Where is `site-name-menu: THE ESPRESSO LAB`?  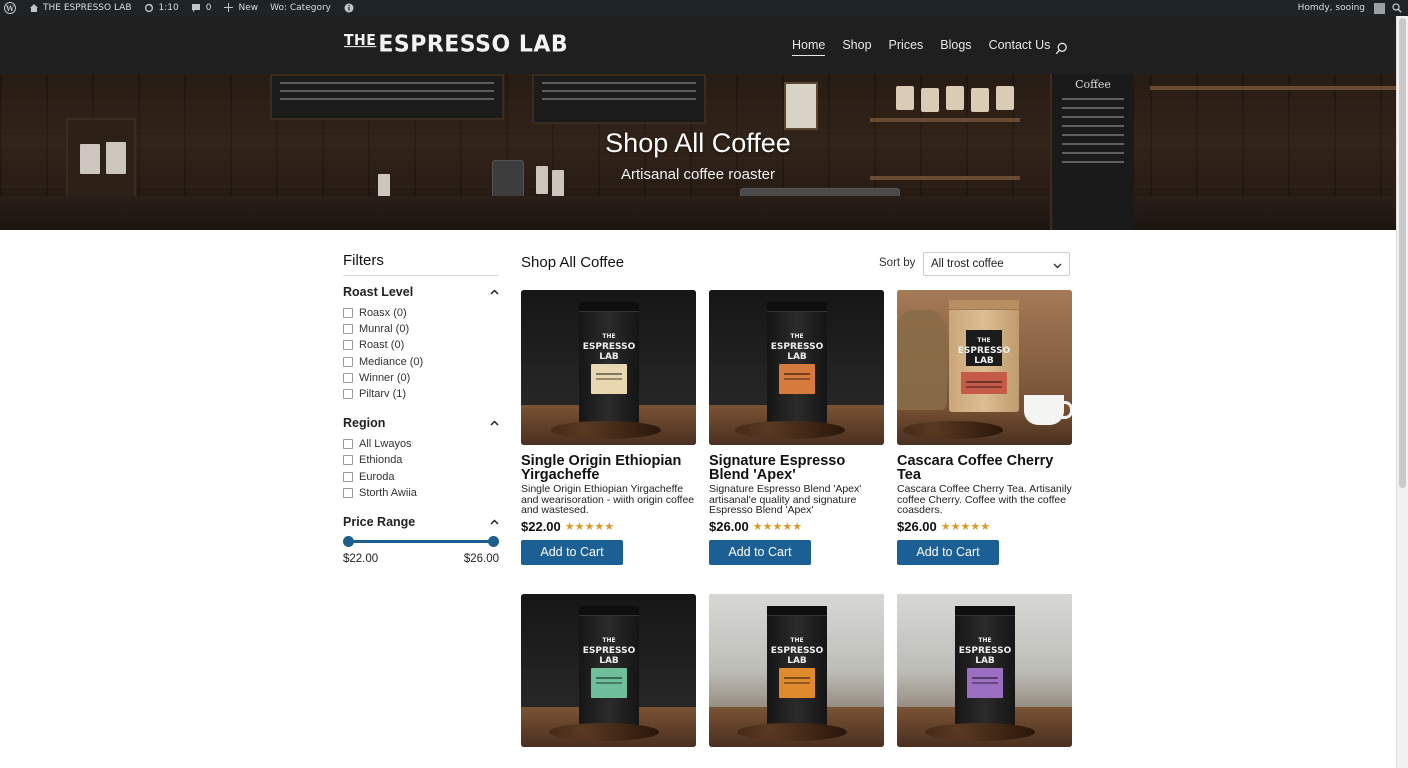 site-name-menu: THE ESPRESSO LAB is located at coordinates (80, 8).